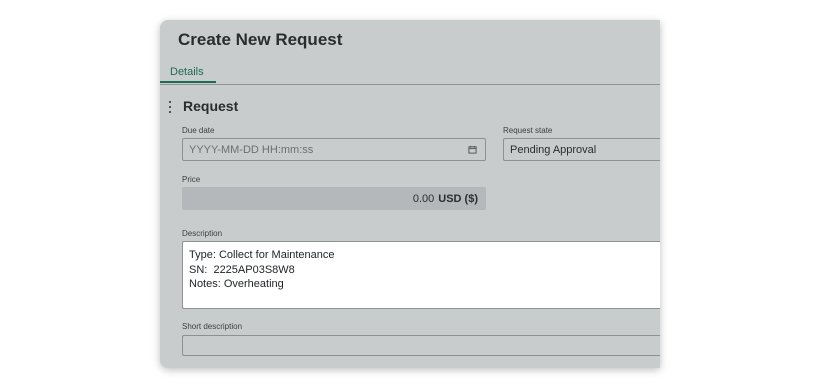 The width and height of the screenshot is (820, 389). I want to click on price-field: 0.00 USD ($), so click(334, 198).